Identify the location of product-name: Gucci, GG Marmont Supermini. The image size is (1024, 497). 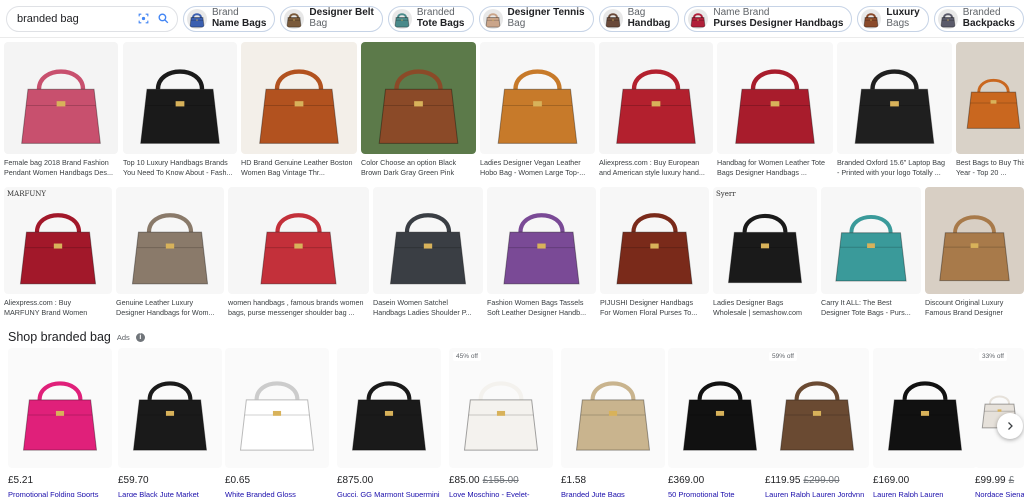
(389, 493).